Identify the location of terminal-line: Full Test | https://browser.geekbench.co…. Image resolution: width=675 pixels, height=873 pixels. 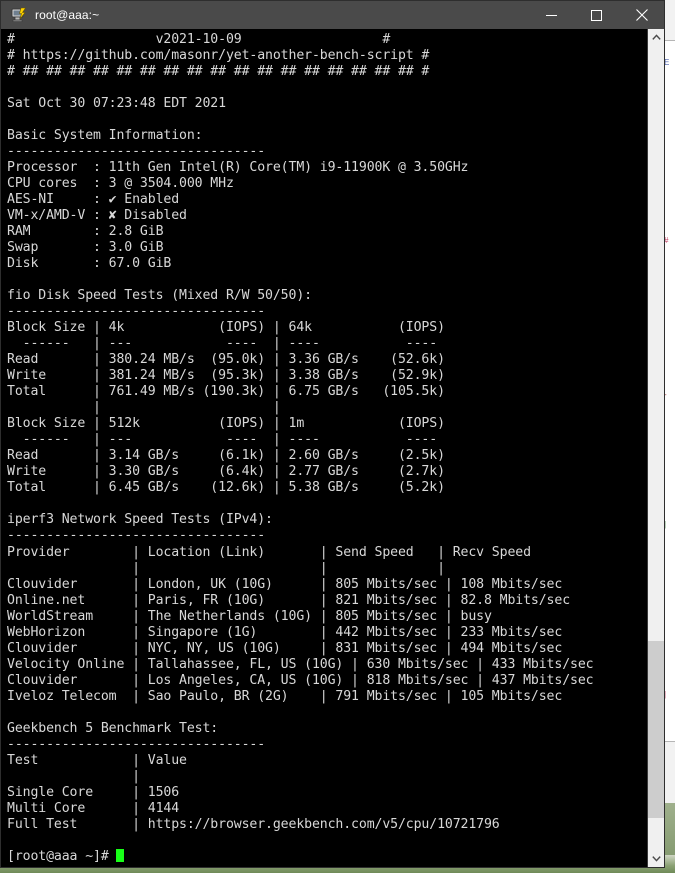
(253, 824).